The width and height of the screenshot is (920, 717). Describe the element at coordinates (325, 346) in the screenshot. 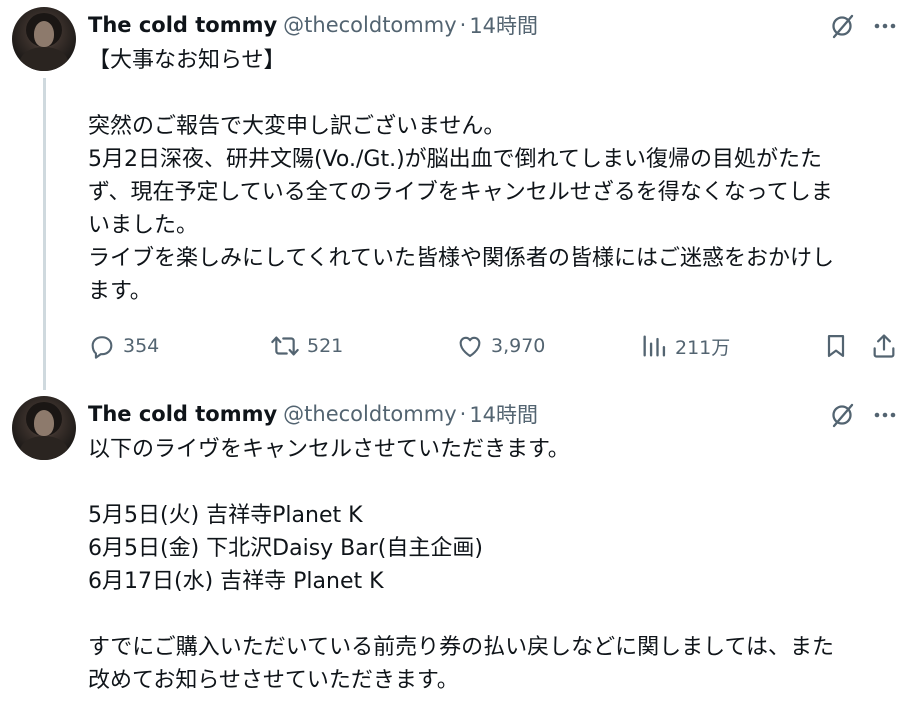

I see `repost-count: 521` at that location.